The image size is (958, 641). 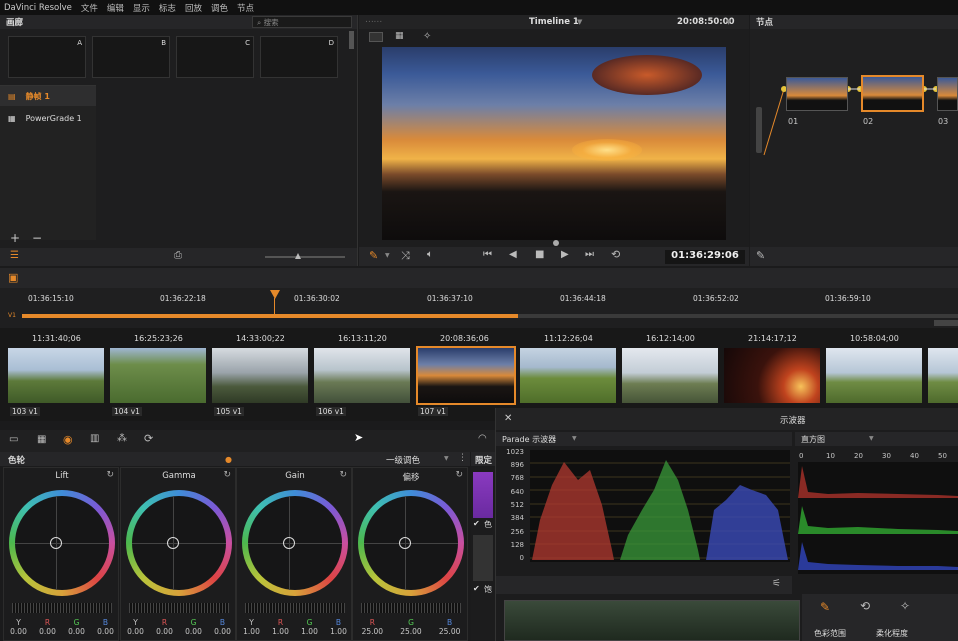 I want to click on value-g: 25.00, so click(x=410, y=631).